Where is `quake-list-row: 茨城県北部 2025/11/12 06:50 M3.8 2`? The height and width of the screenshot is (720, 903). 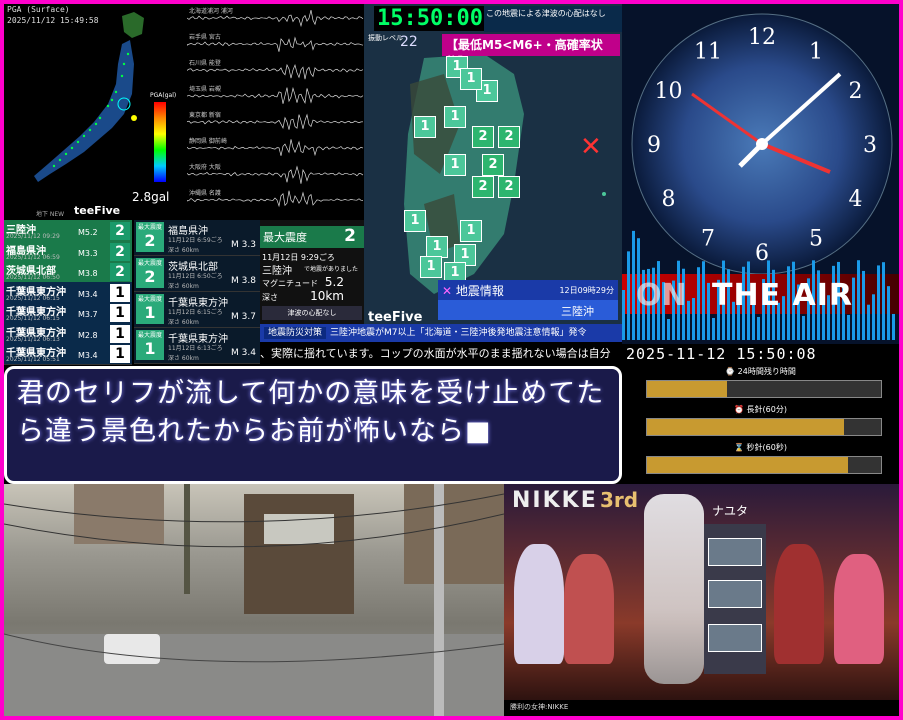
quake-list-row: 茨城県北部 2025/11/12 06:50 M3.8 2 is located at coordinates (68, 272).